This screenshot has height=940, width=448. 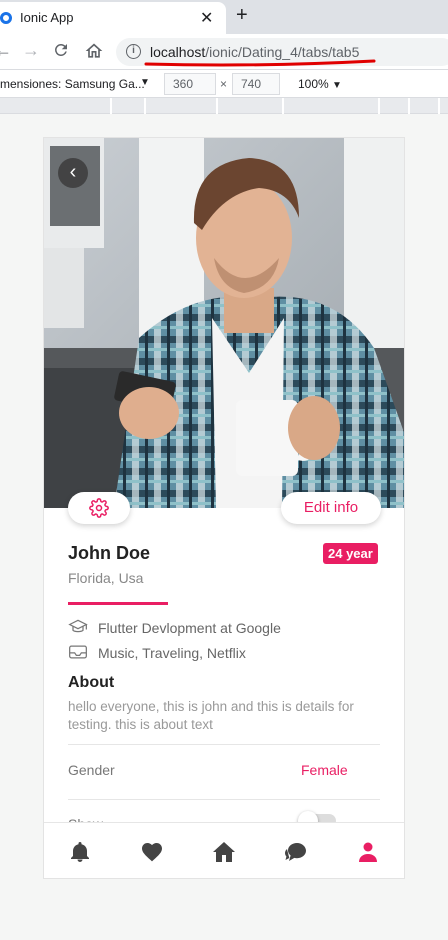 I want to click on zoom-selector: 100% ▼, so click(x=320, y=84).